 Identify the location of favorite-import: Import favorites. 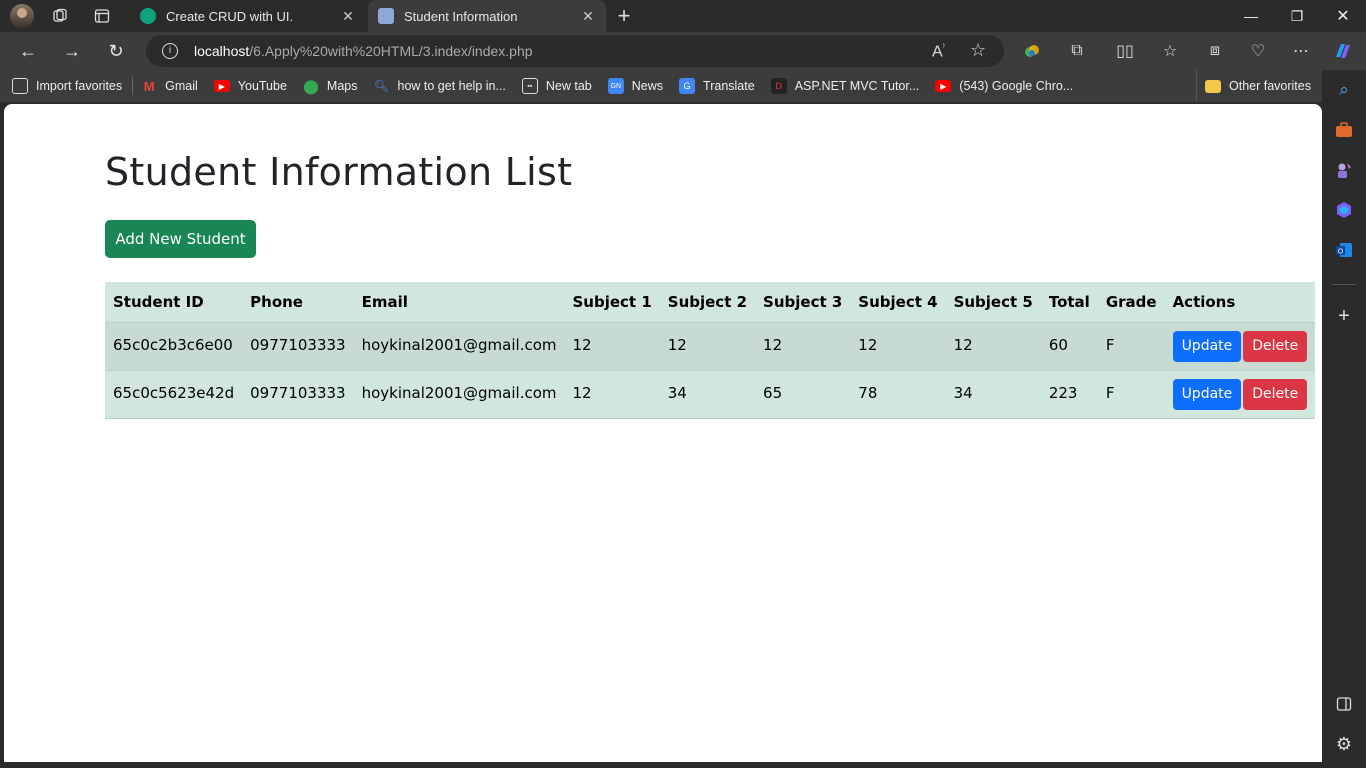
(67, 86).